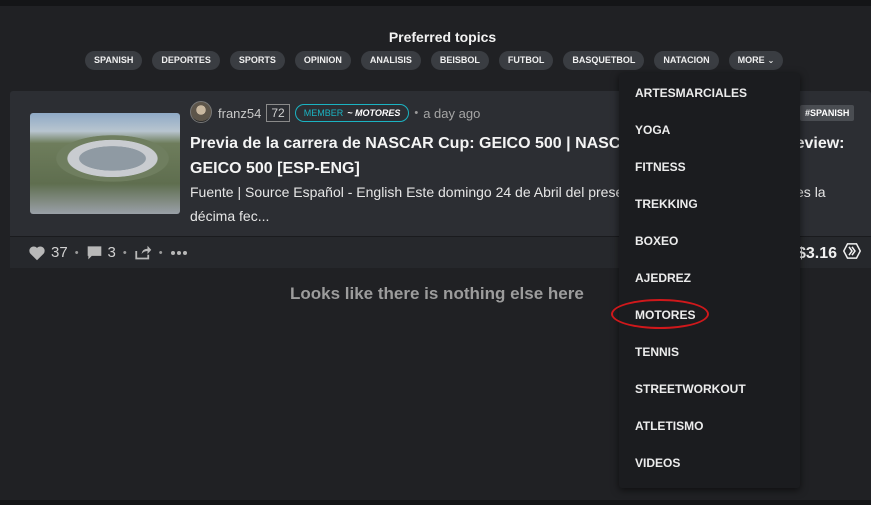  What do you see at coordinates (179, 253) in the screenshot?
I see `more-options-icon` at bounding box center [179, 253].